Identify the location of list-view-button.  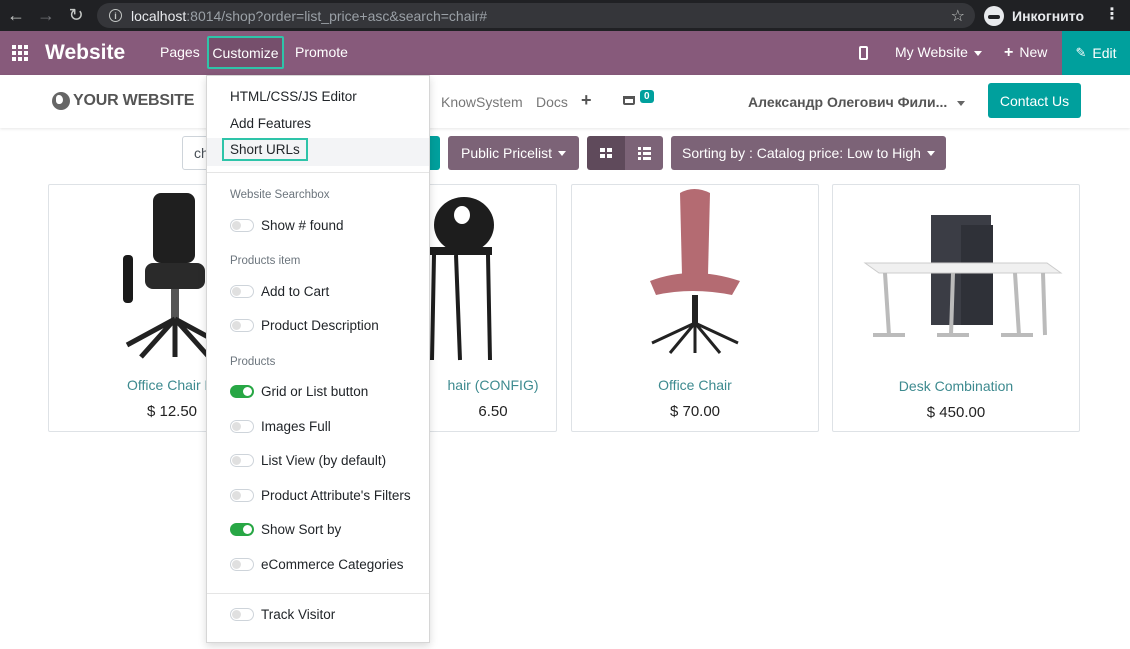
(644, 153).